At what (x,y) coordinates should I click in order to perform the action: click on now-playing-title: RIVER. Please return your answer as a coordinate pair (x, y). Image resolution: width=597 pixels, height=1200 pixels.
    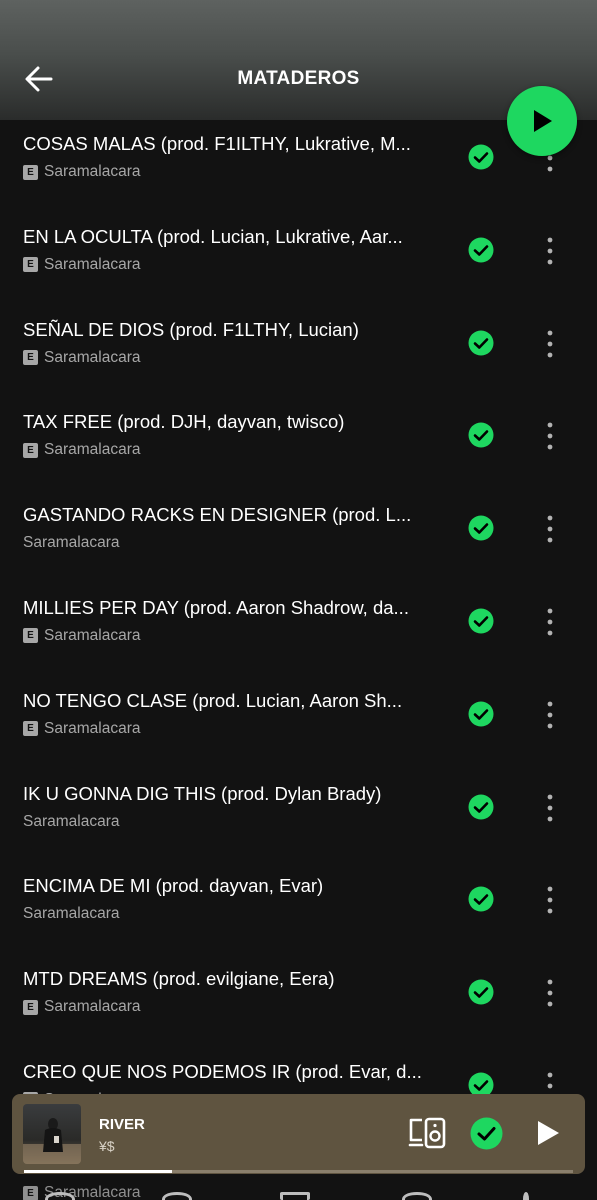
    Looking at the image, I should click on (122, 1124).